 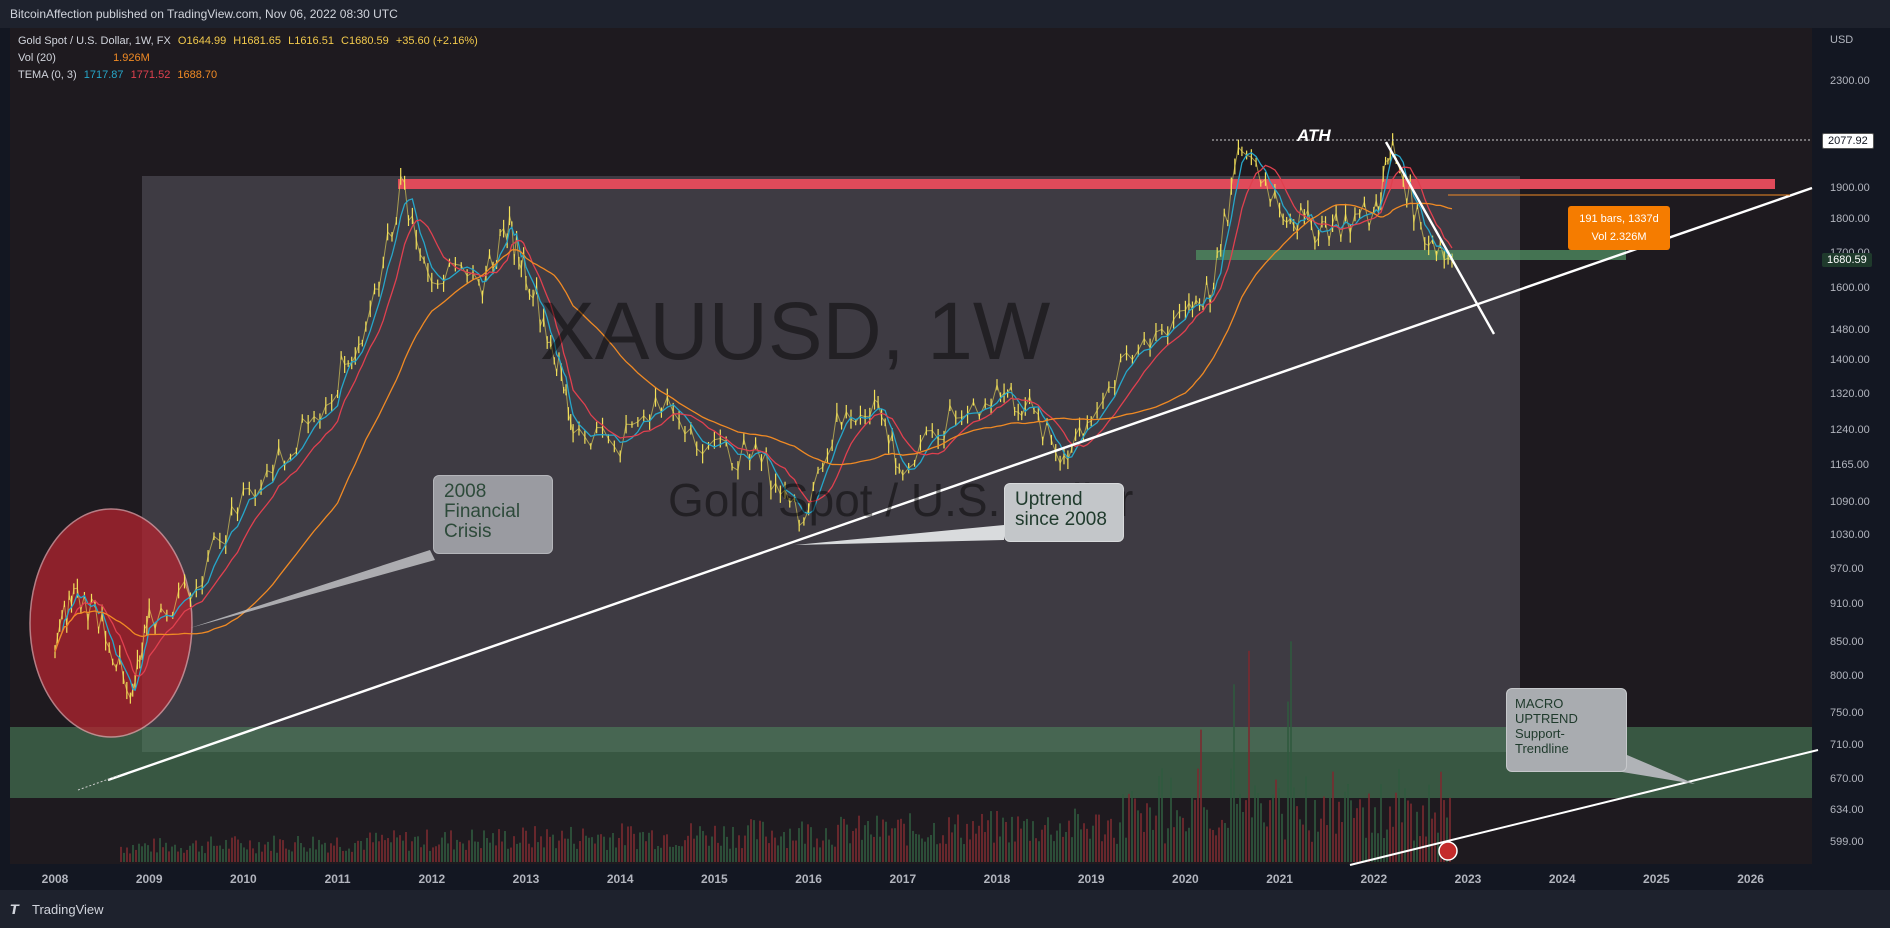 I want to click on ath-price-badge: 2077.92, so click(x=1848, y=141).